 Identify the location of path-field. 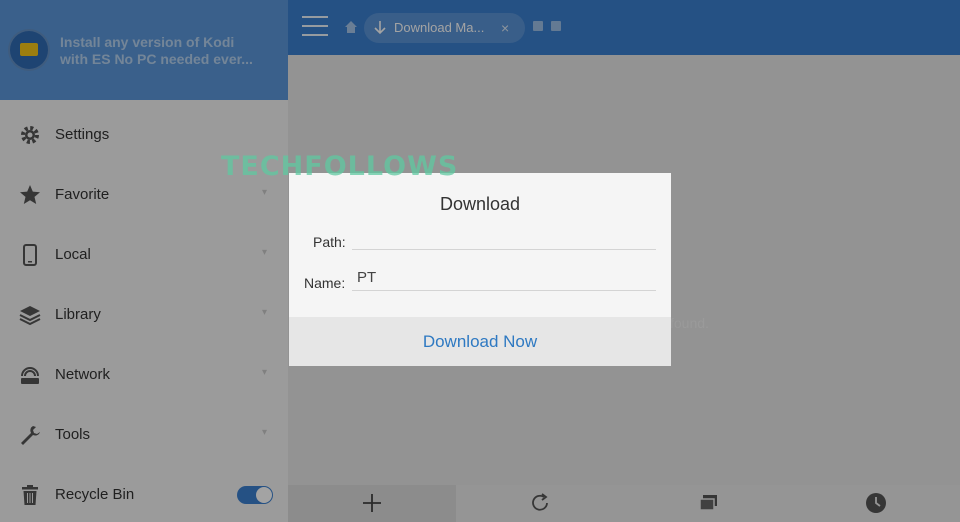
(504, 237).